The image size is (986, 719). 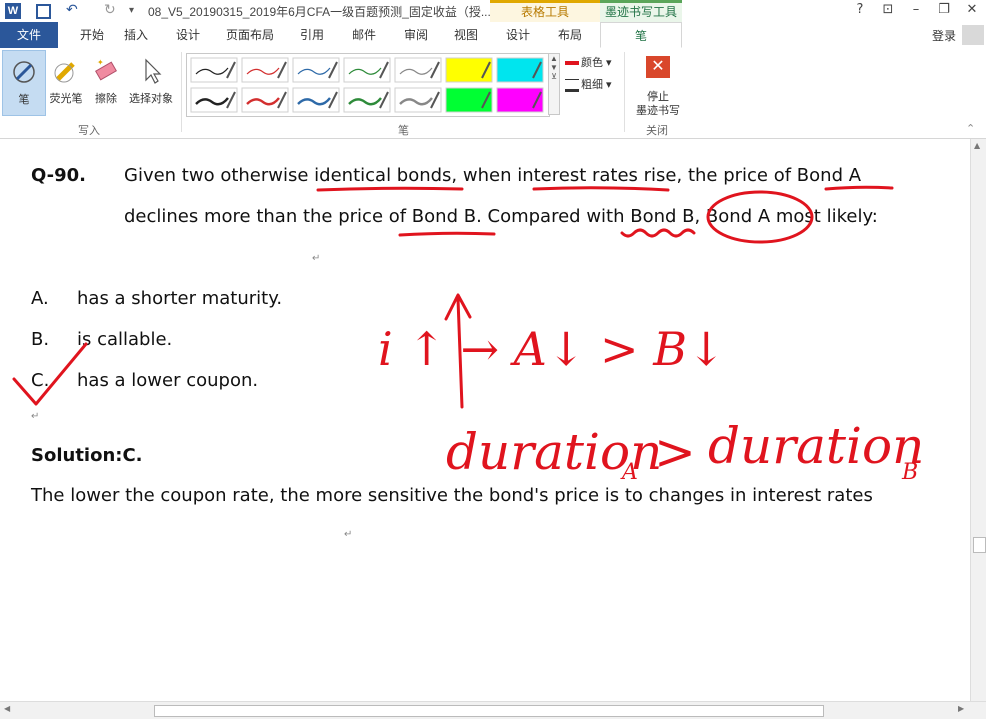 What do you see at coordinates (168, 380) in the screenshot?
I see `option-c-text: has a lower coupon.` at bounding box center [168, 380].